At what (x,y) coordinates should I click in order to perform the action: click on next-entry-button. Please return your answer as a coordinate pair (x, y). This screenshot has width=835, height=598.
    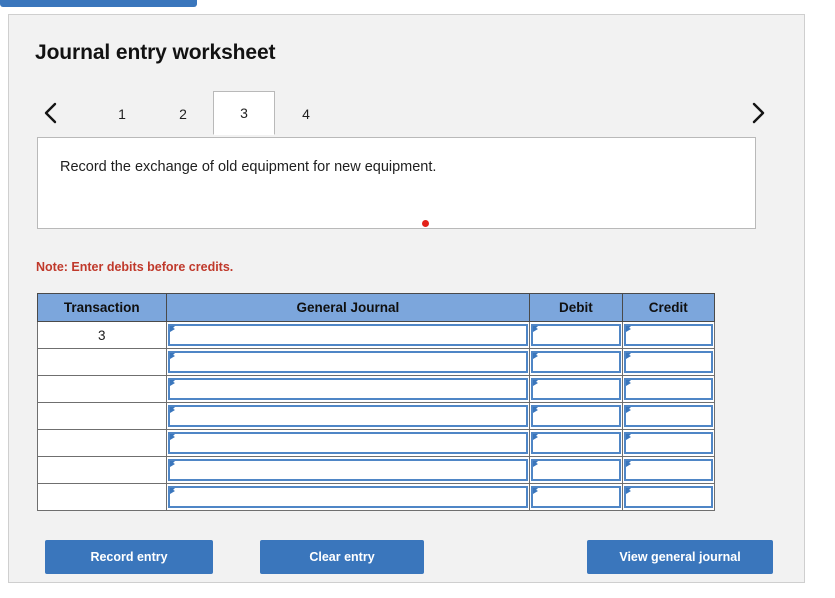
    Looking at the image, I should click on (757, 113).